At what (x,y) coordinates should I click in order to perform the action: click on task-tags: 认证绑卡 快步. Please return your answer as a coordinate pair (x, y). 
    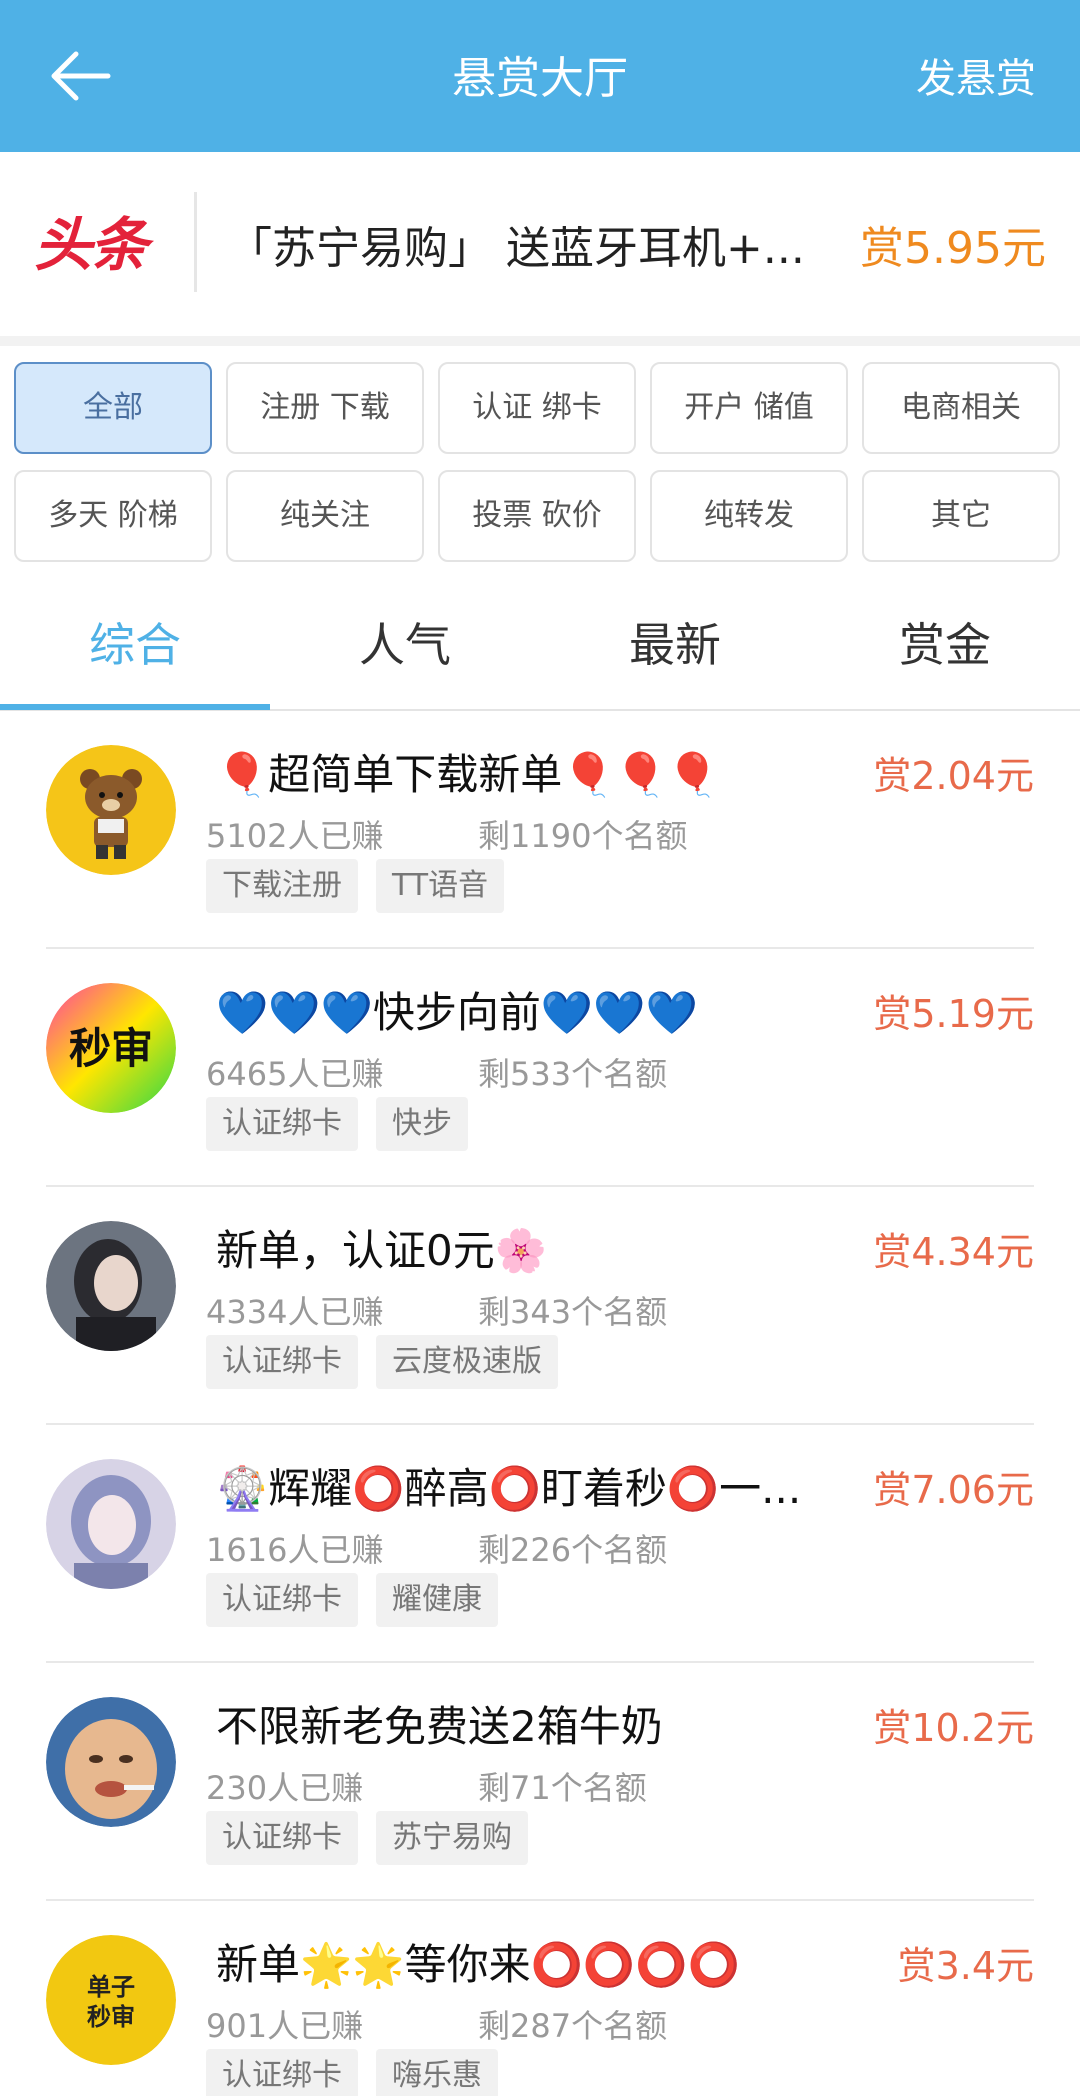
    Looking at the image, I should click on (346, 1124).